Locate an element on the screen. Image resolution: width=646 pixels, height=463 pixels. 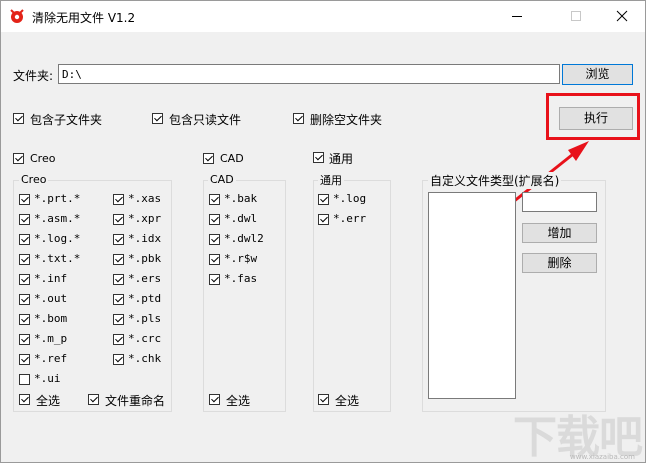
general-select-all-checkbox is located at coordinates (323, 399).